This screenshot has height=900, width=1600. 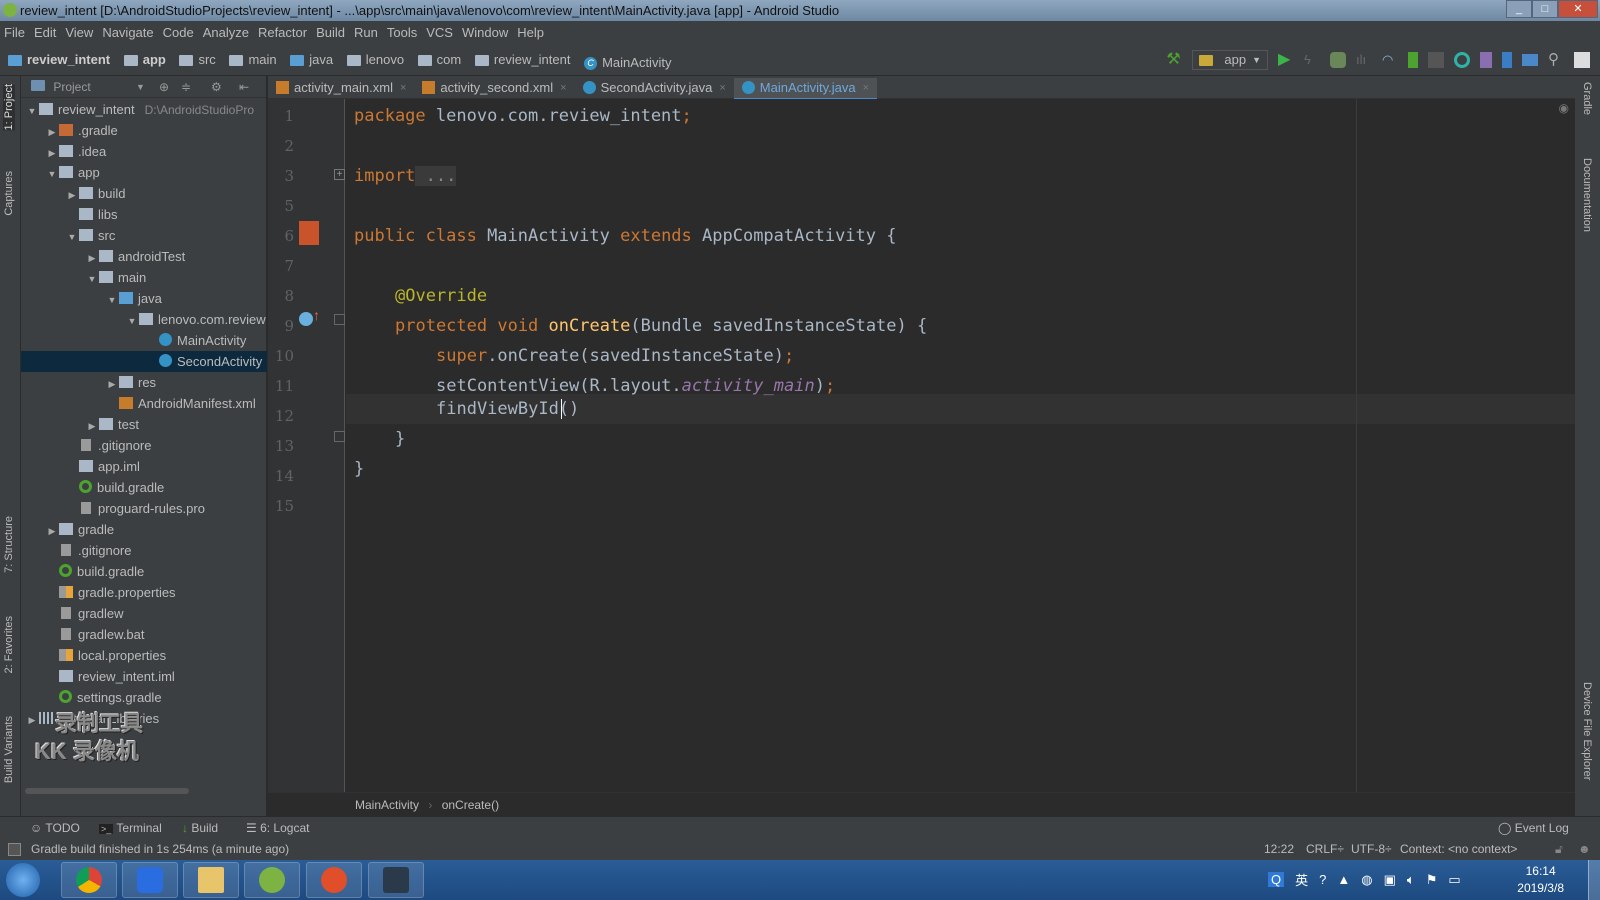 I want to click on build-tab: ↓ Build, so click(x=200, y=828).